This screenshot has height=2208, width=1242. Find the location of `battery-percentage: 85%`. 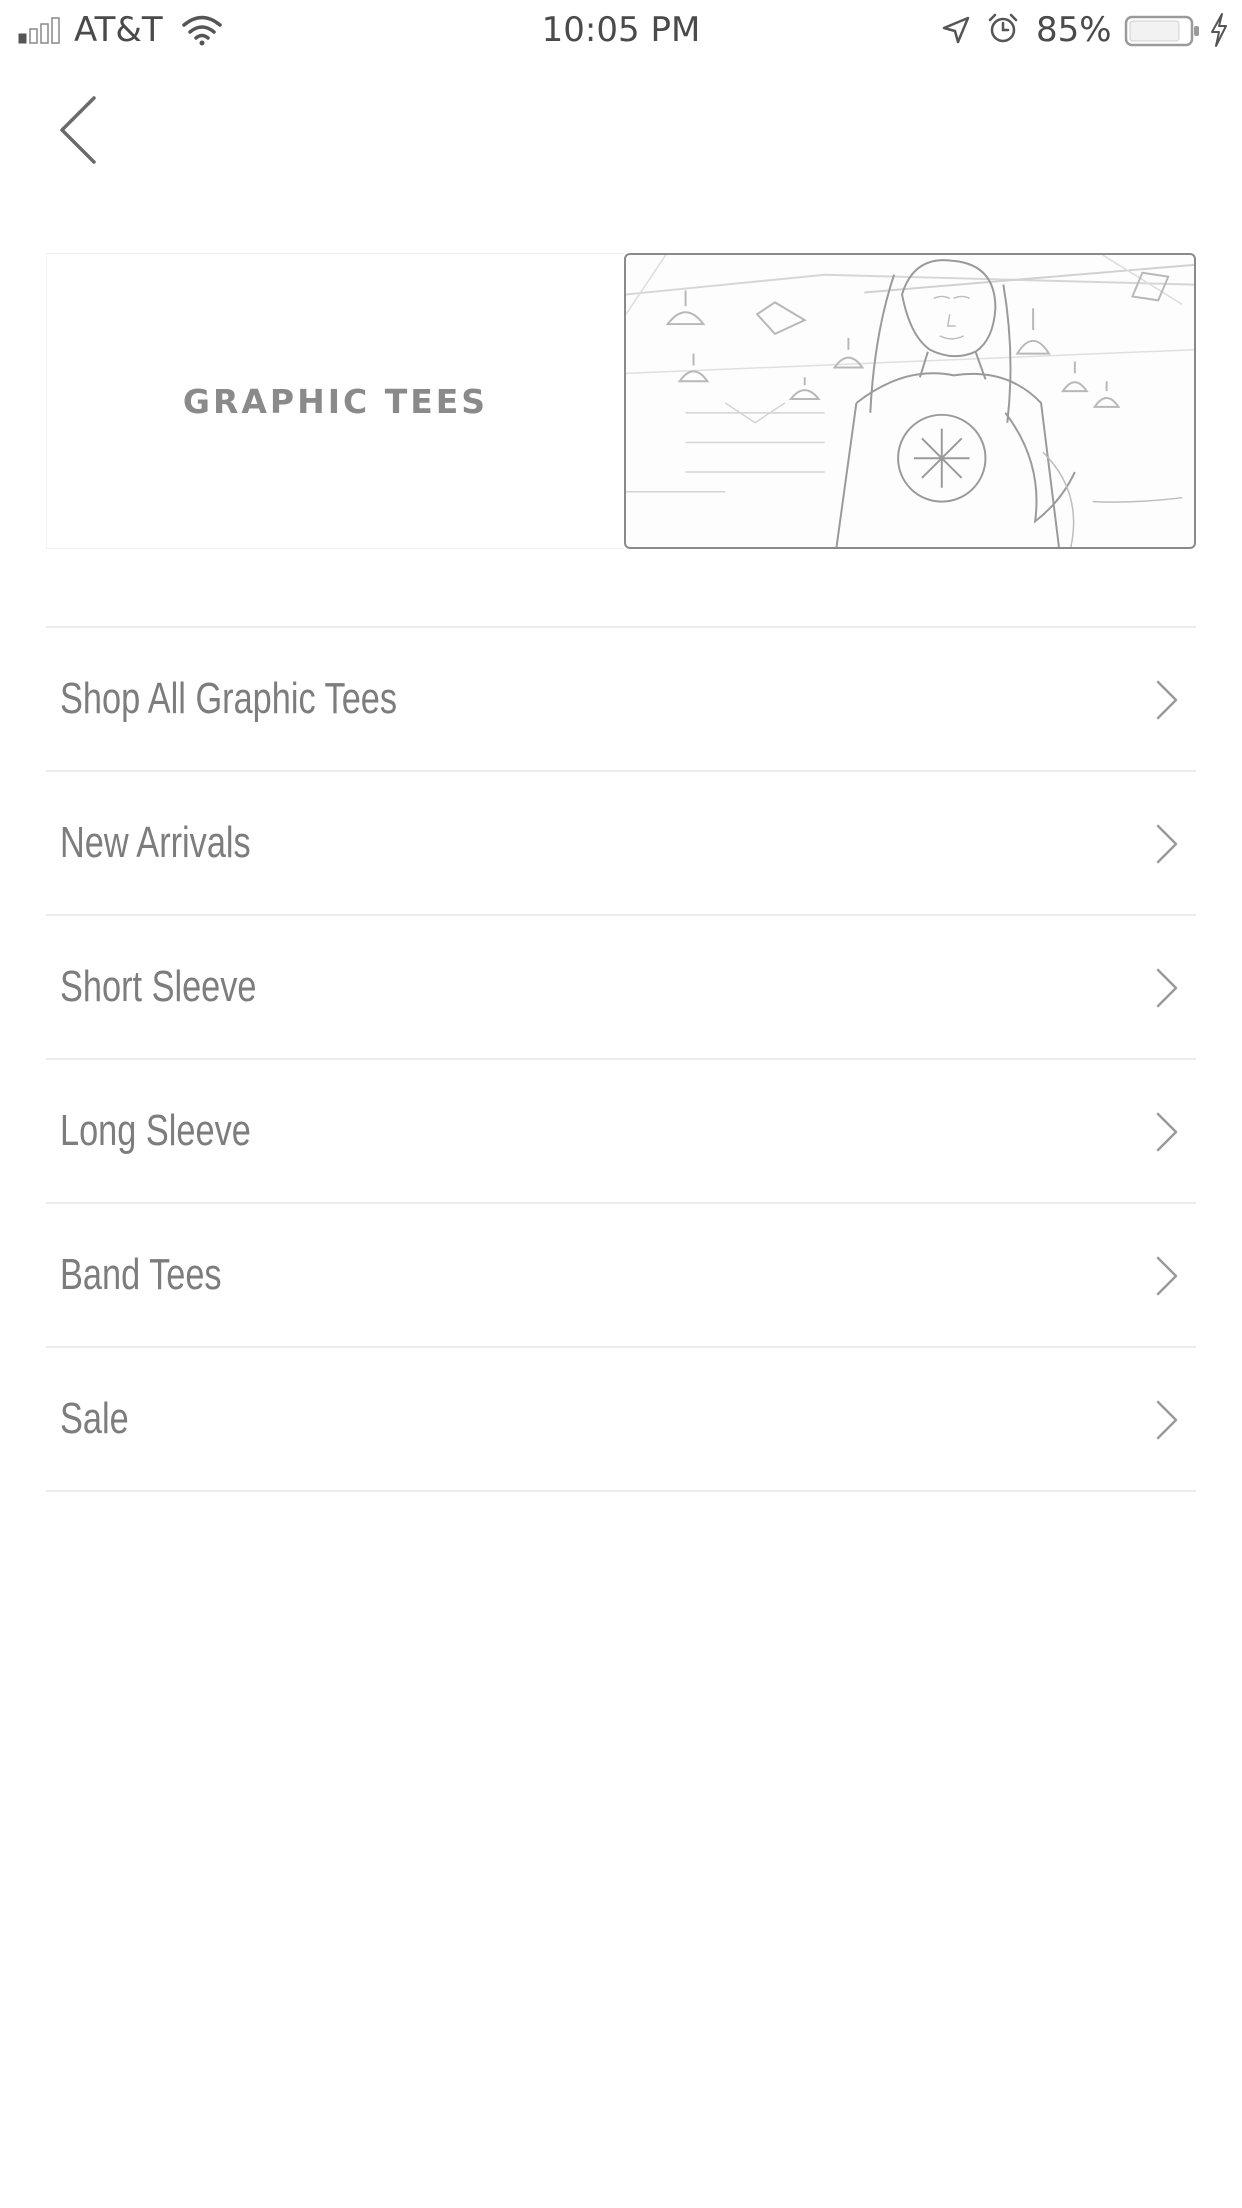

battery-percentage: 85% is located at coordinates (1074, 30).